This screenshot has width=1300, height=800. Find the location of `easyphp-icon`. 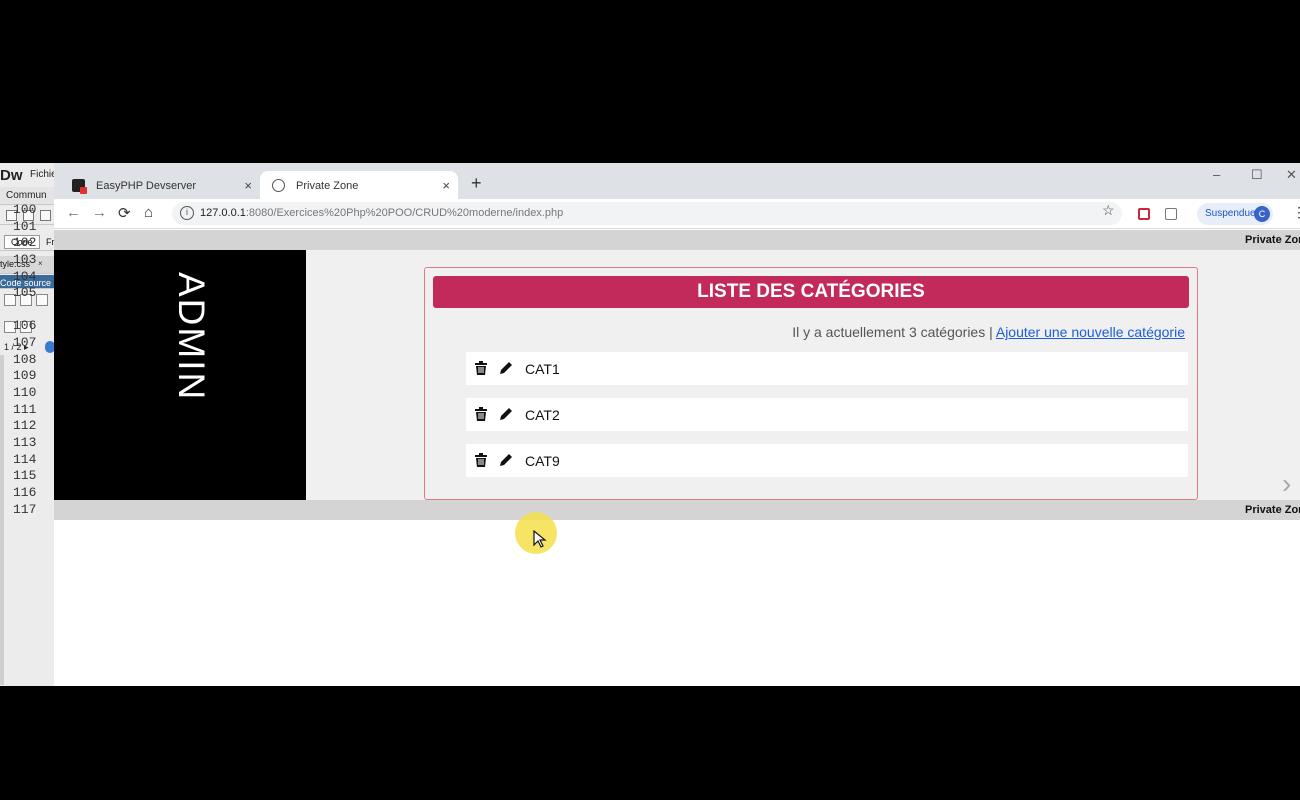

easyphp-icon is located at coordinates (79, 186).